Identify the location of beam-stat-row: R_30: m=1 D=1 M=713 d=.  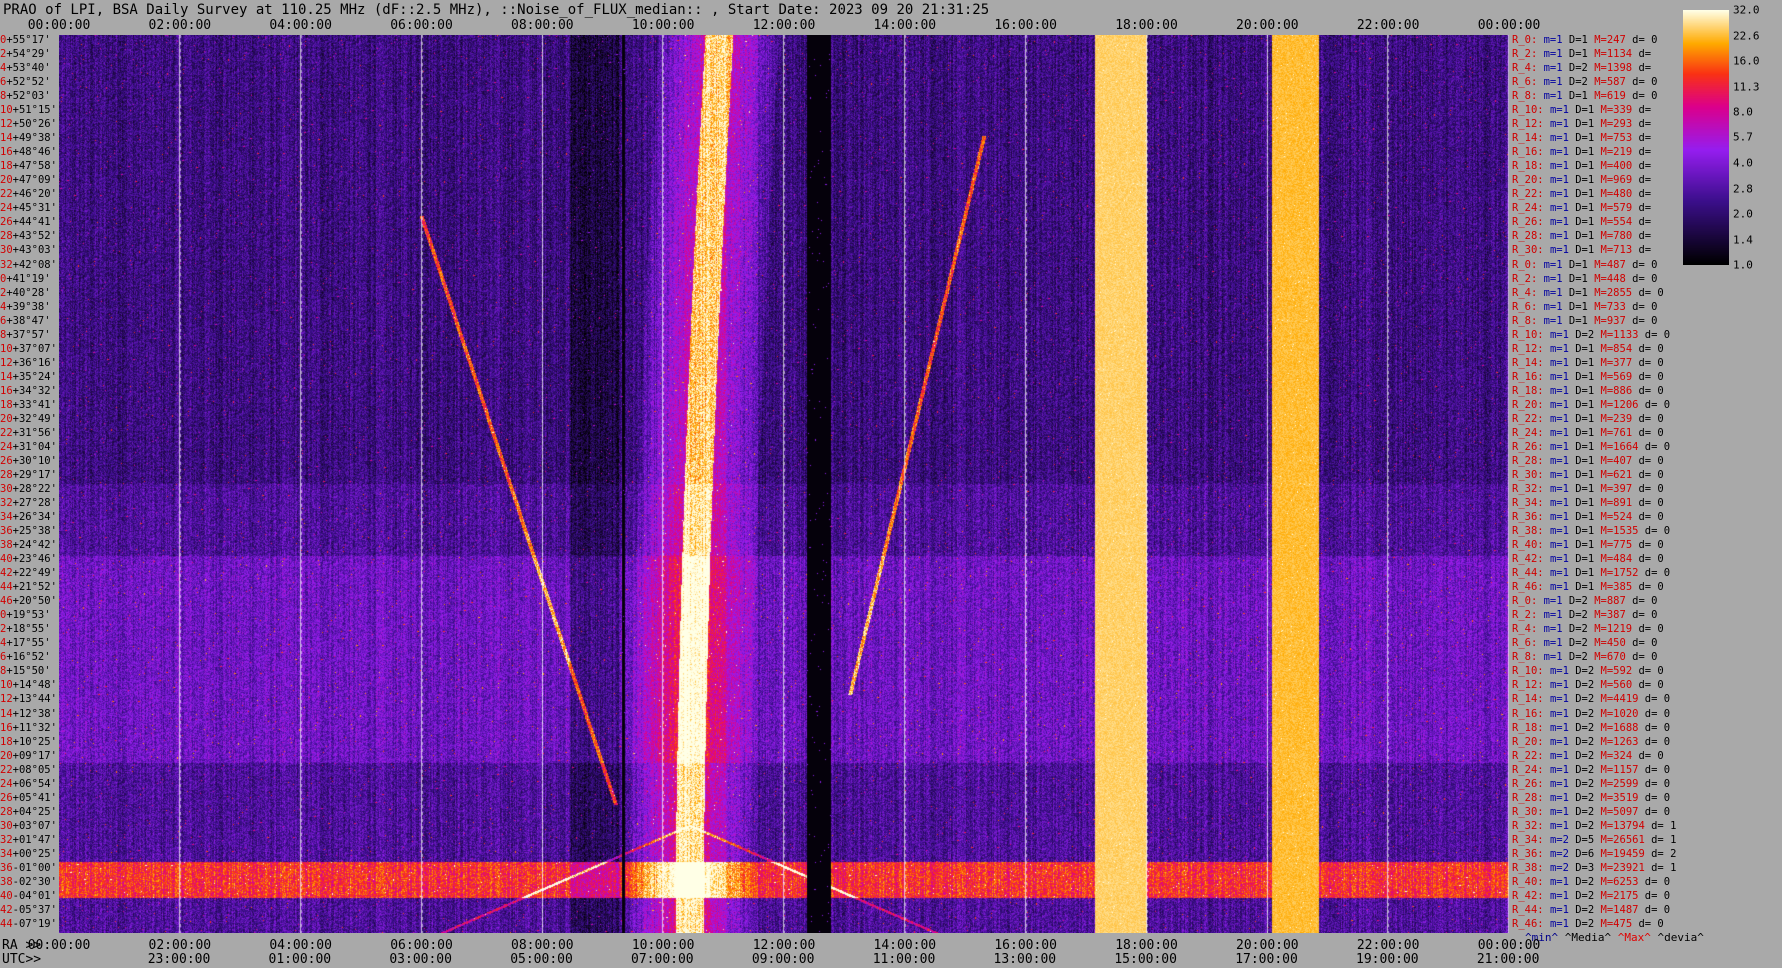
(1581, 250).